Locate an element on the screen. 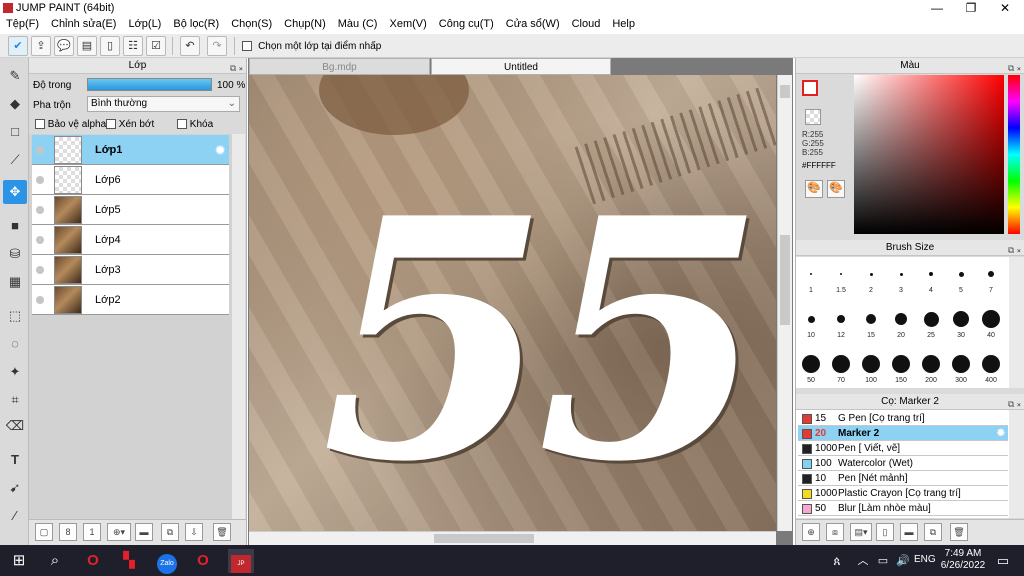 Image resolution: width=1024 pixels, height=576 pixels. move-tool-icon: ✥ is located at coordinates (15, 192).